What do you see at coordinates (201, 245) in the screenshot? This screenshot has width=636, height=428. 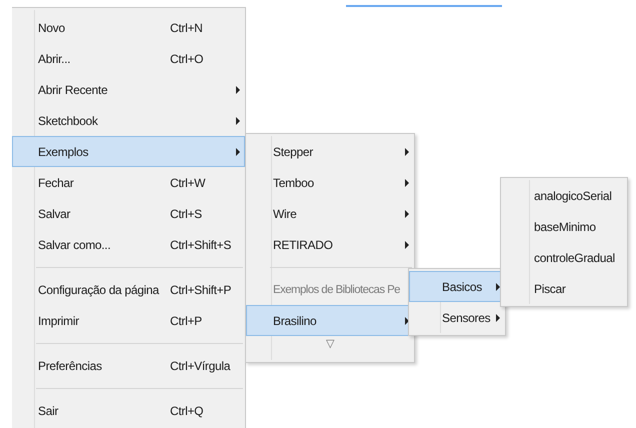 I see `shortcut-label: Ctrl+Shift+S` at bounding box center [201, 245].